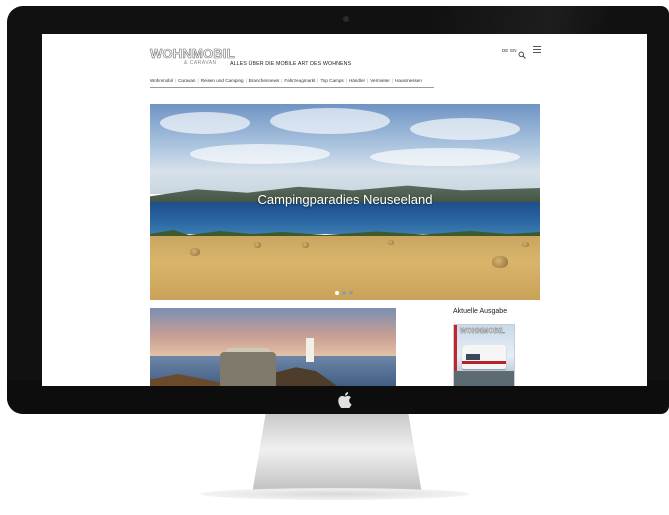  I want to click on logo-subtitle: & CARAVAN, so click(200, 63).